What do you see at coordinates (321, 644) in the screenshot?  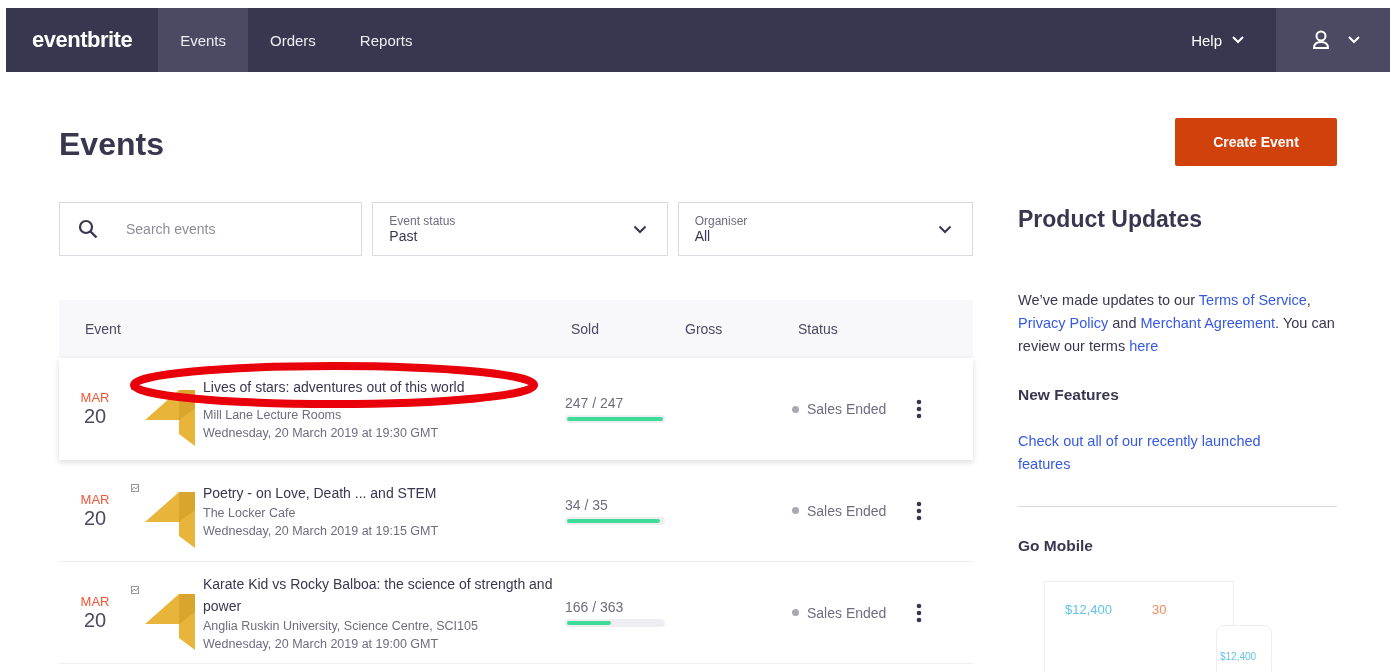 I see `event-date: Wednesday, 20 March 2019 at 19:00 GMT` at bounding box center [321, 644].